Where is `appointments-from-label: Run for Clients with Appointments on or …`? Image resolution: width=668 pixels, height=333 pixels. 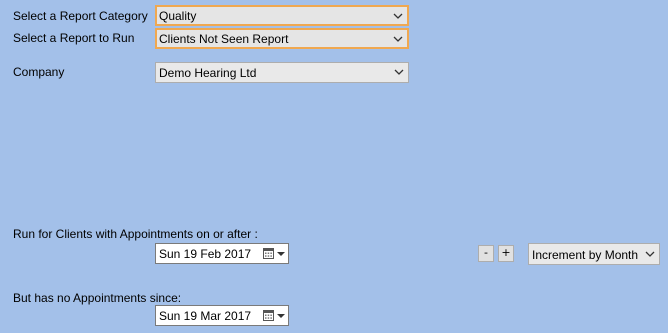 appointments-from-label: Run for Clients with Appointments on or … is located at coordinates (135, 234).